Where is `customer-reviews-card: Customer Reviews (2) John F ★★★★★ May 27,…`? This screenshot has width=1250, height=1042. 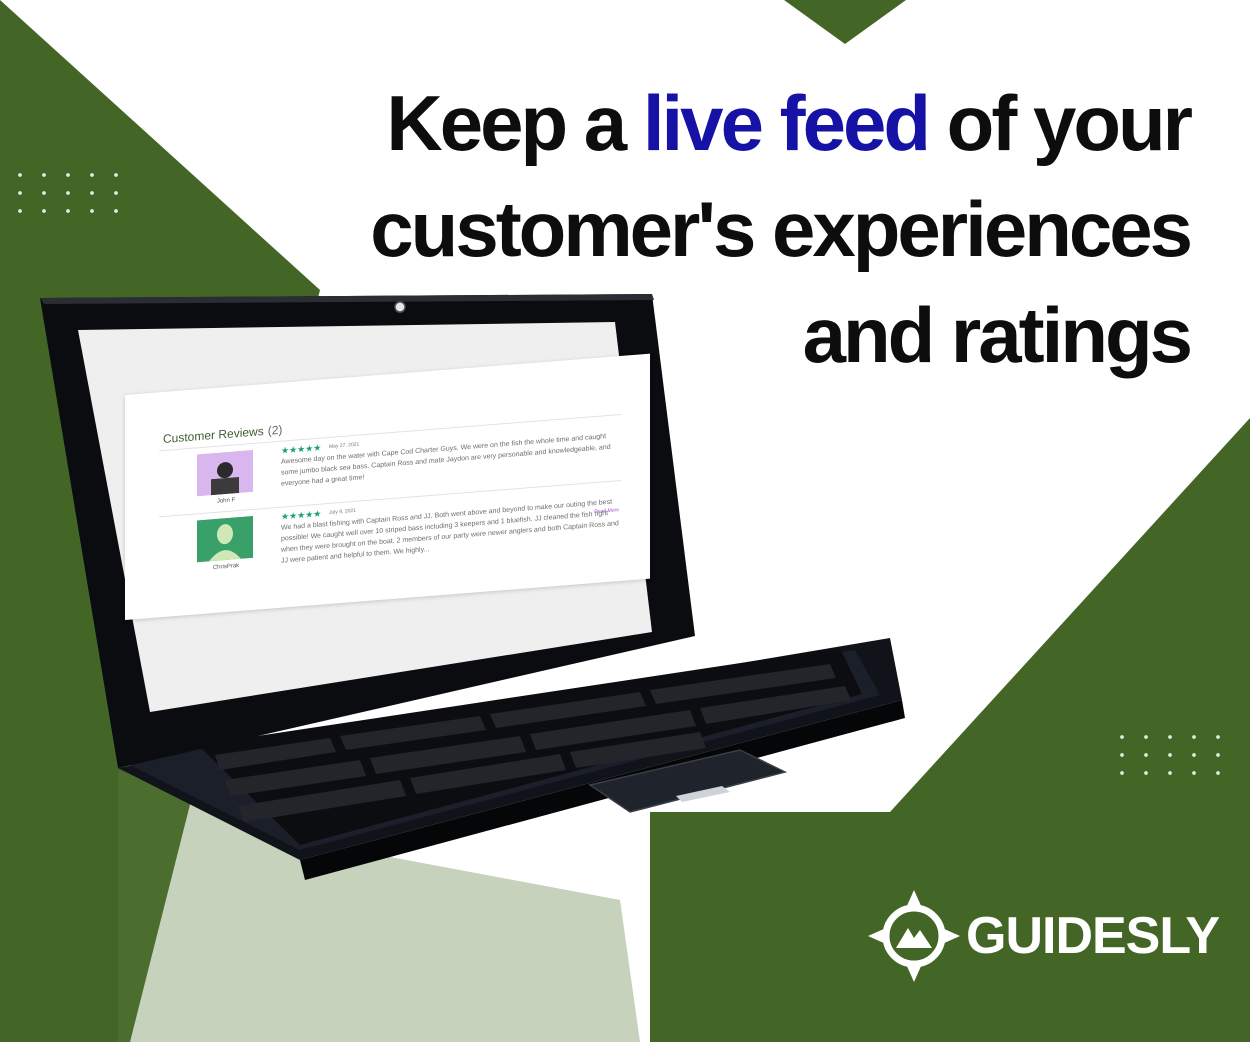
customer-reviews-card: Customer Reviews (2) John F ★★★★★ May 27,… is located at coordinates (387, 486).